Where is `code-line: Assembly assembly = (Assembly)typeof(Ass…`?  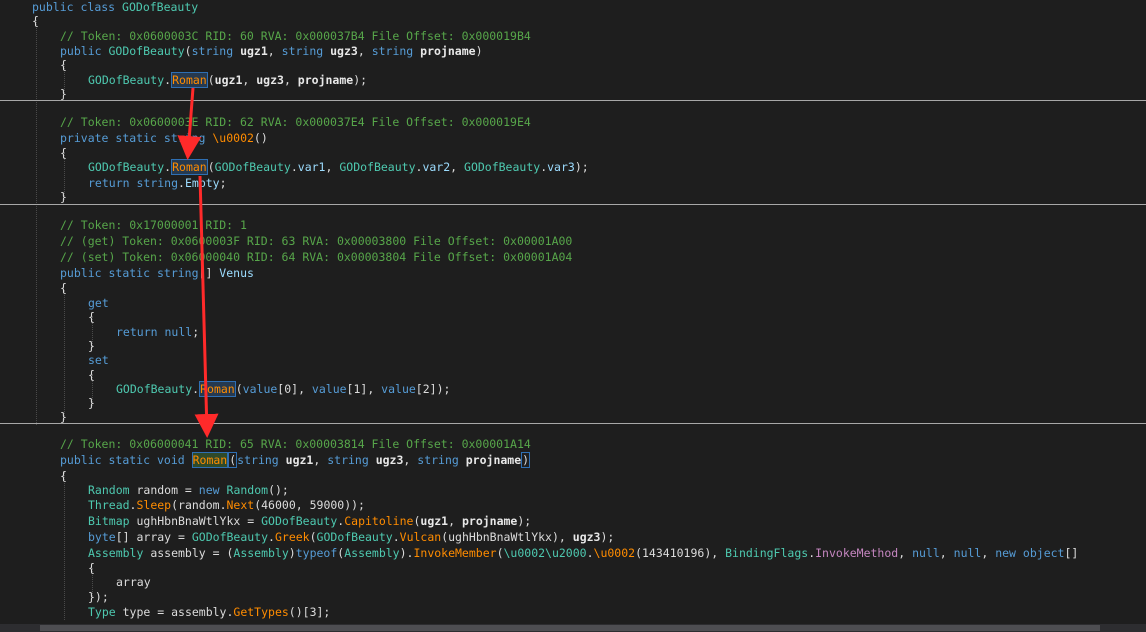
code-line: Assembly assembly = (Assembly)typeof(Ass… is located at coordinates (583, 553).